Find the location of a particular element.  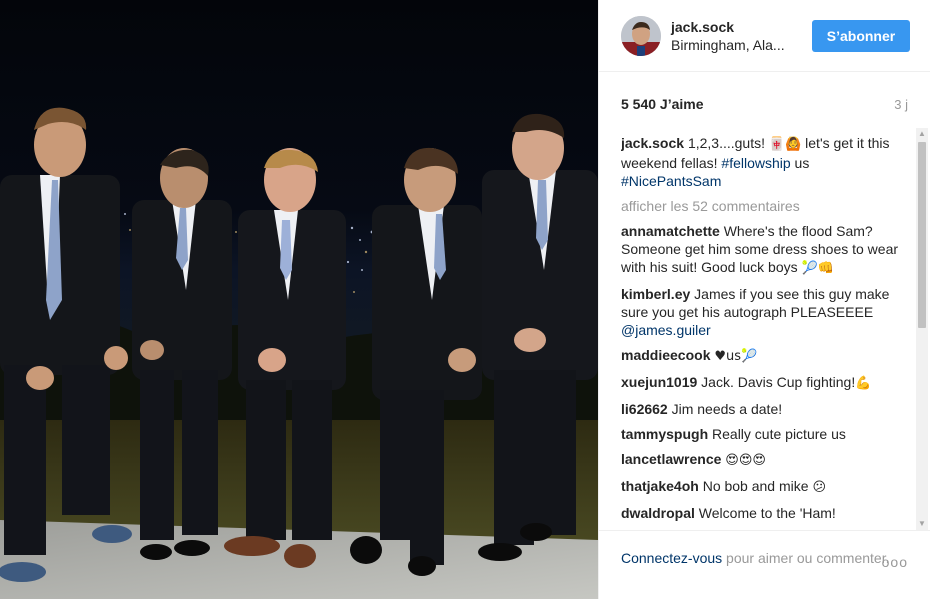

comment-username: annamatchette is located at coordinates (670, 231).